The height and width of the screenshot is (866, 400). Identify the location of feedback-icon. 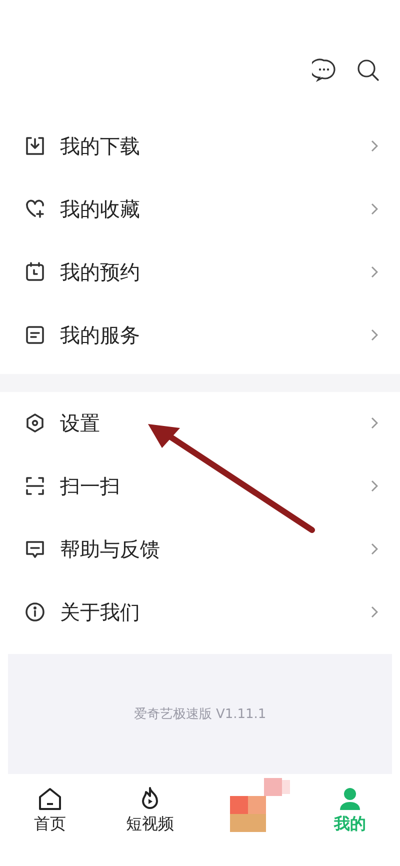
(35, 549).